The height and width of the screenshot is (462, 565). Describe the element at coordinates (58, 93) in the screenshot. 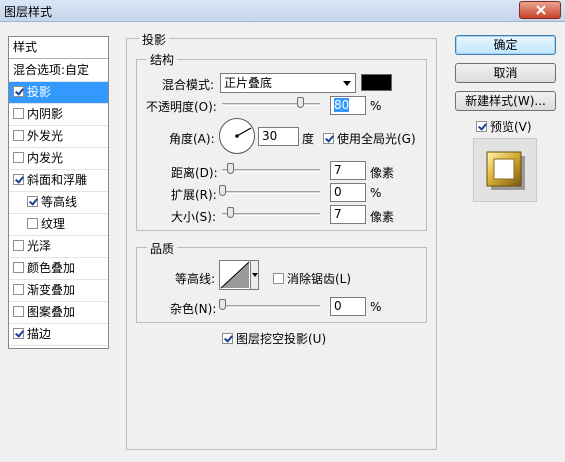

I see `sidebar-item: 投影` at that location.